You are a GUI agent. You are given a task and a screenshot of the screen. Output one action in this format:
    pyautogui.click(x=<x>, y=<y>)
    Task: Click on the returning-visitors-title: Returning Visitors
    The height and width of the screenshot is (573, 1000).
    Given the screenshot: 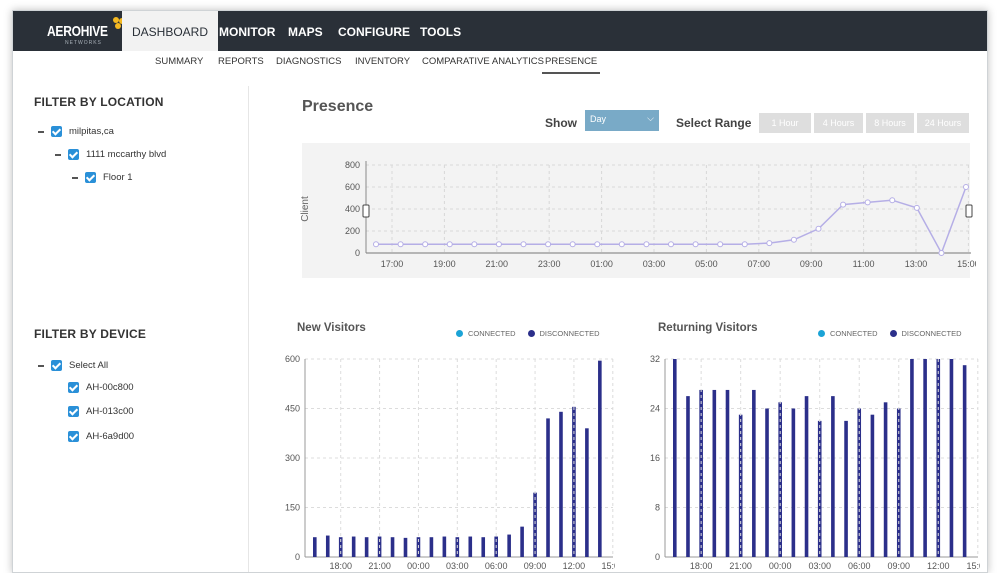 What is the action you would take?
    pyautogui.click(x=708, y=328)
    